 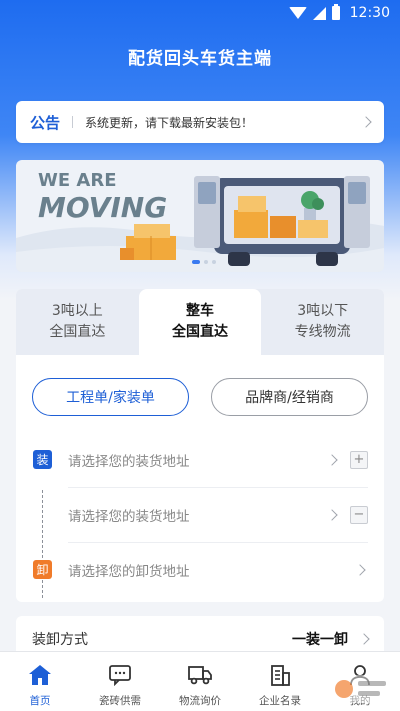 I want to click on notice-divider, so click(x=73, y=122).